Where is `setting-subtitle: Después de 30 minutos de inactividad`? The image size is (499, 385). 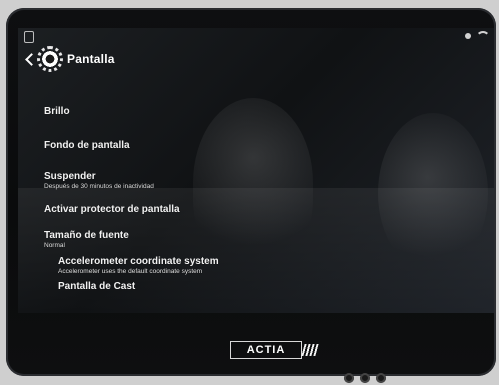
setting-subtitle: Después de 30 minutos de inactividad is located at coordinates (99, 186).